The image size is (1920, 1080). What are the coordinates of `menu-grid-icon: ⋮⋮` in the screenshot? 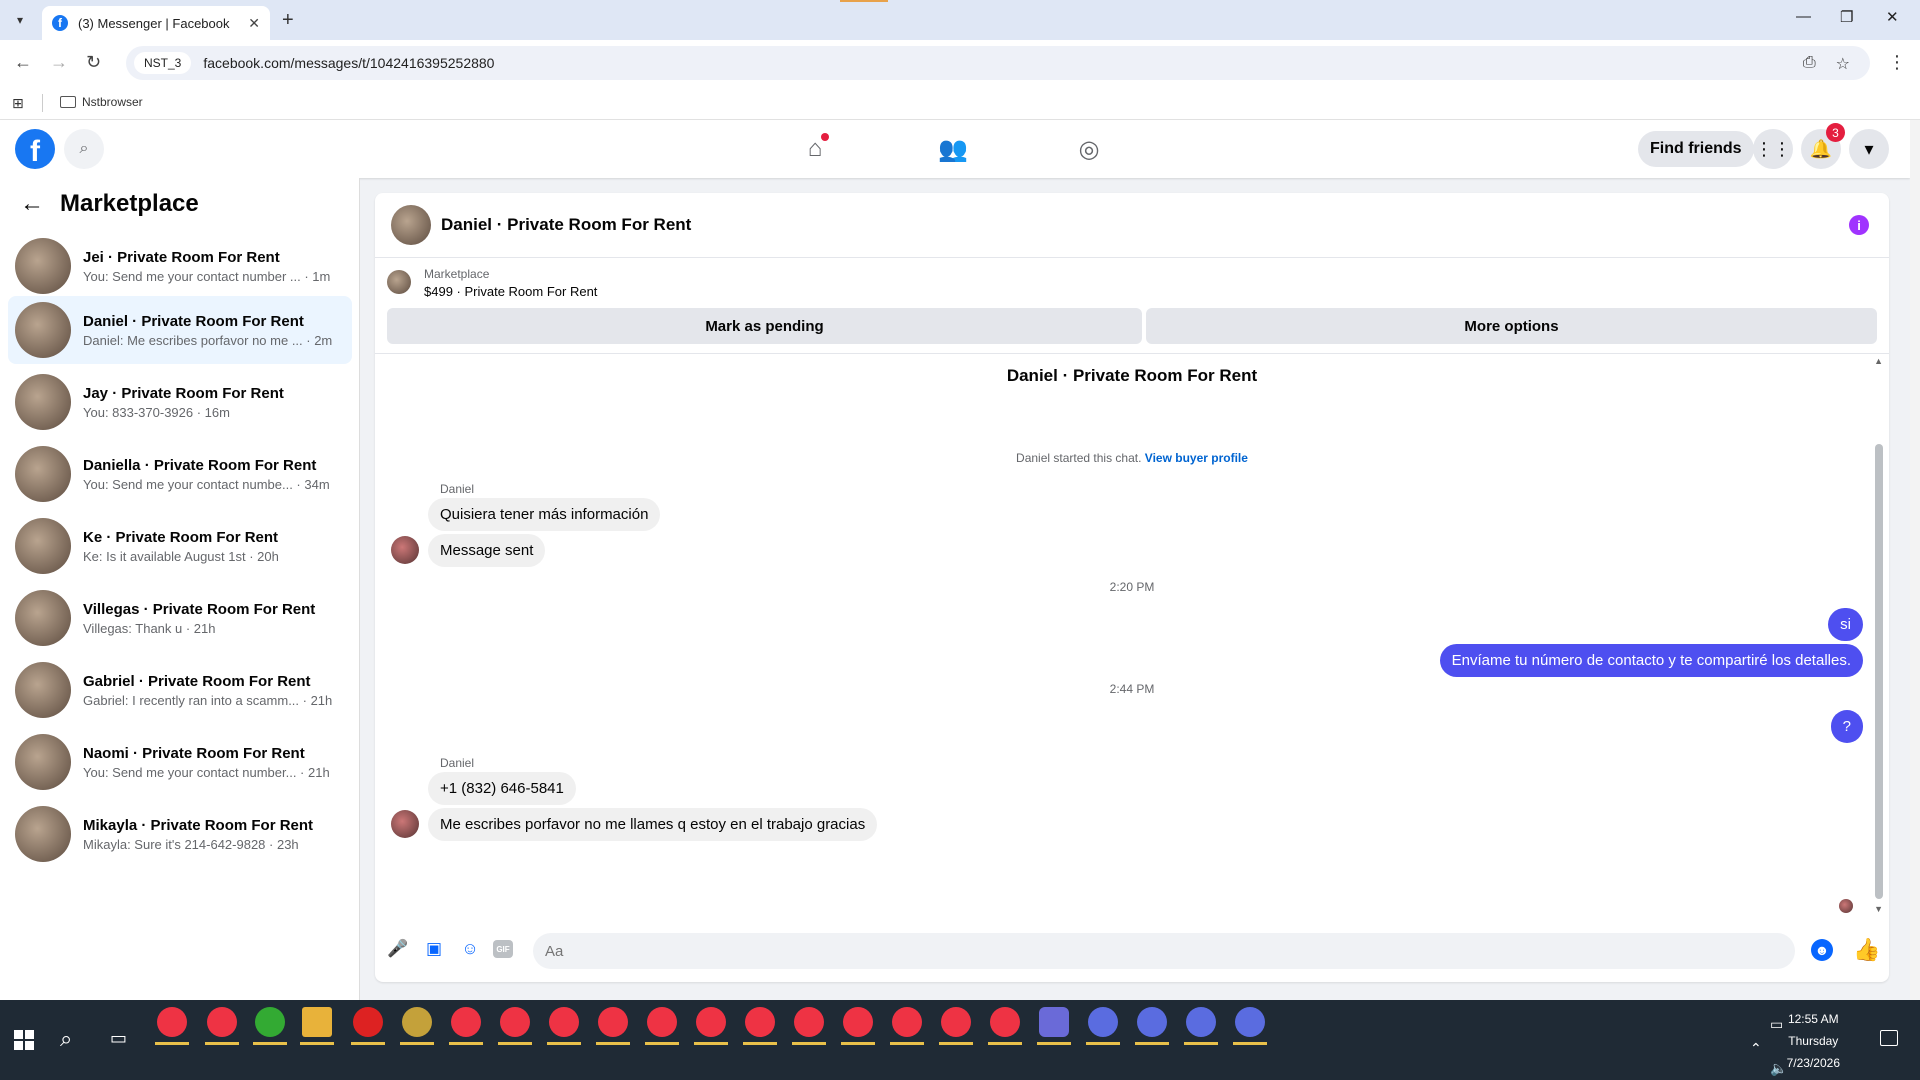 It's located at (1773, 149).